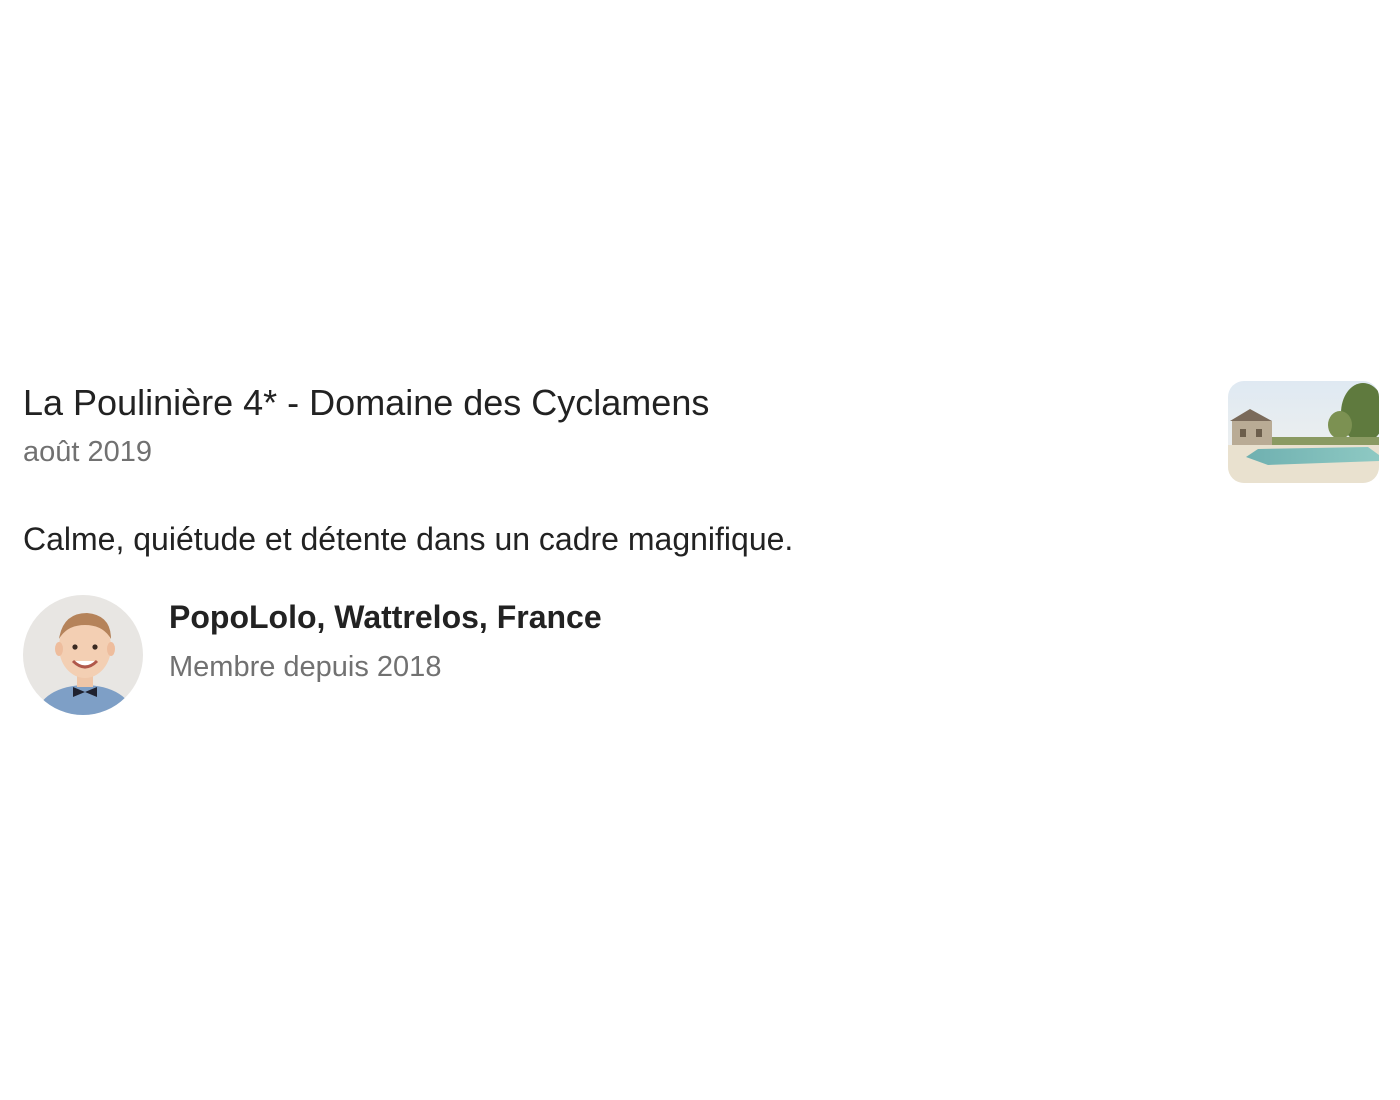 The image size is (1400, 1100). I want to click on child-portrait-icon, so click(83, 655).